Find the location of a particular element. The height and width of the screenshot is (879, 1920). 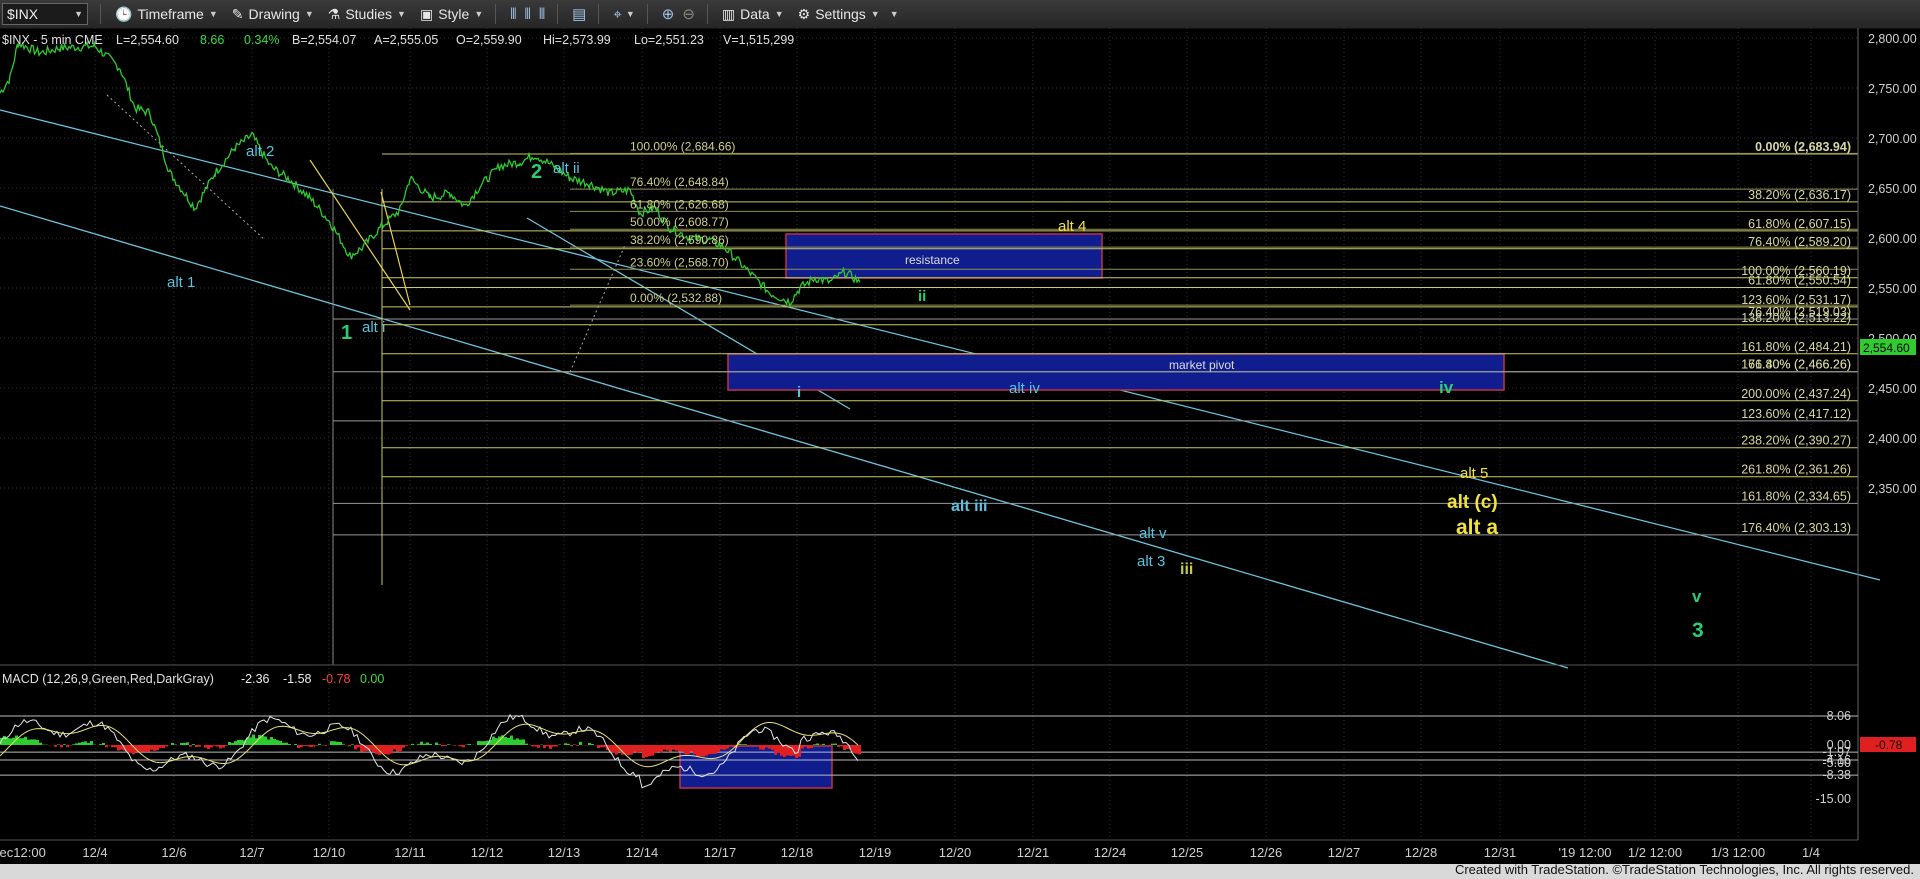

symbol-selector: $INX ▼ is located at coordinates (45, 14).